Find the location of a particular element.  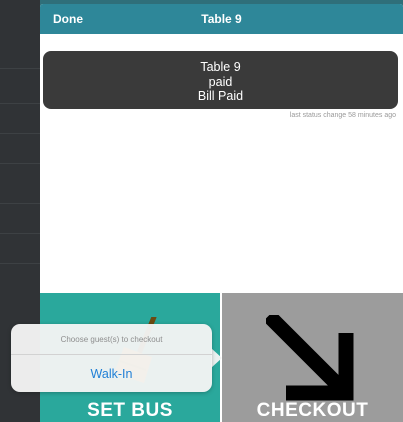

status-bill: Bill Paid is located at coordinates (220, 96).